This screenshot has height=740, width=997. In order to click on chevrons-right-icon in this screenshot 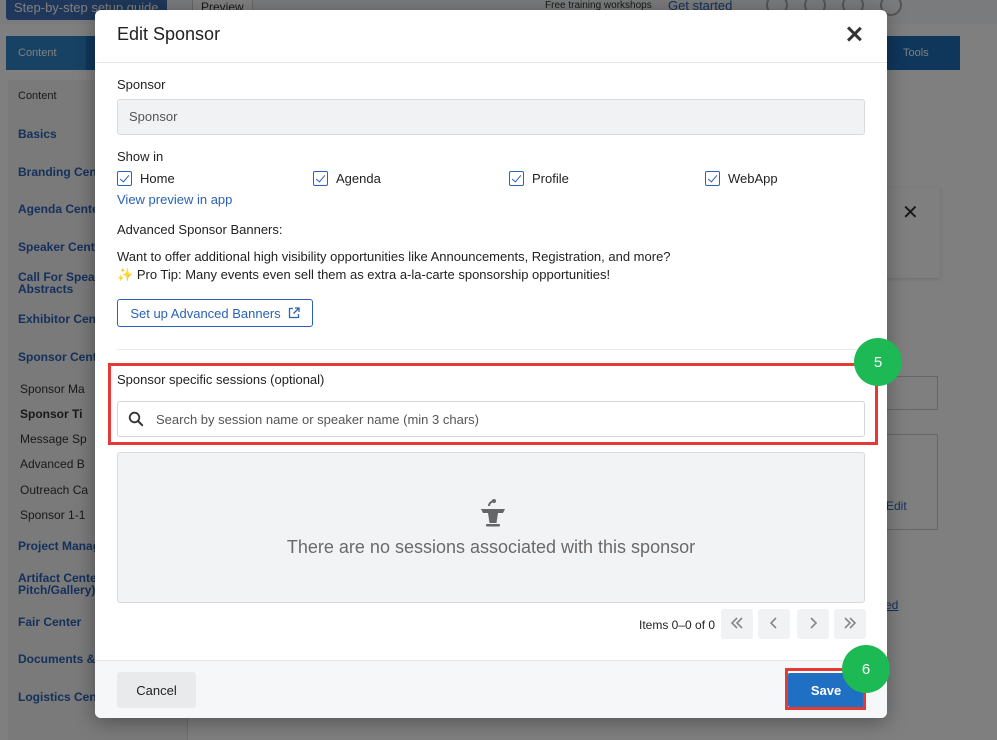, I will do `click(850, 624)`.